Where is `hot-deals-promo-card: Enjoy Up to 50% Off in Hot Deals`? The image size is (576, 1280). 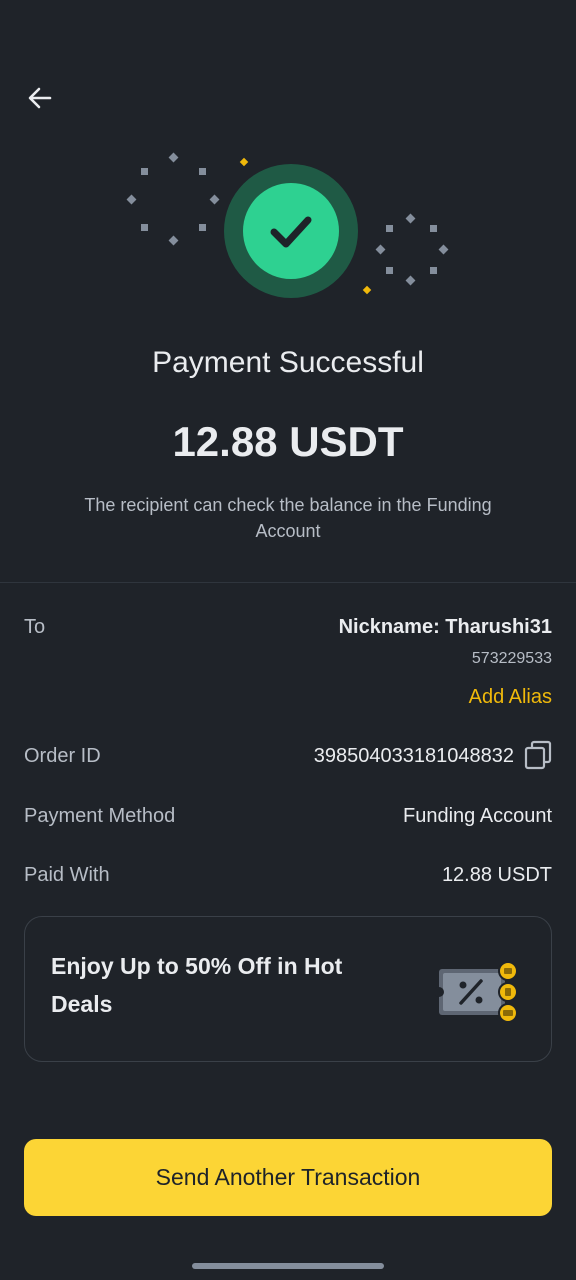 hot-deals-promo-card: Enjoy Up to 50% Off in Hot Deals is located at coordinates (288, 989).